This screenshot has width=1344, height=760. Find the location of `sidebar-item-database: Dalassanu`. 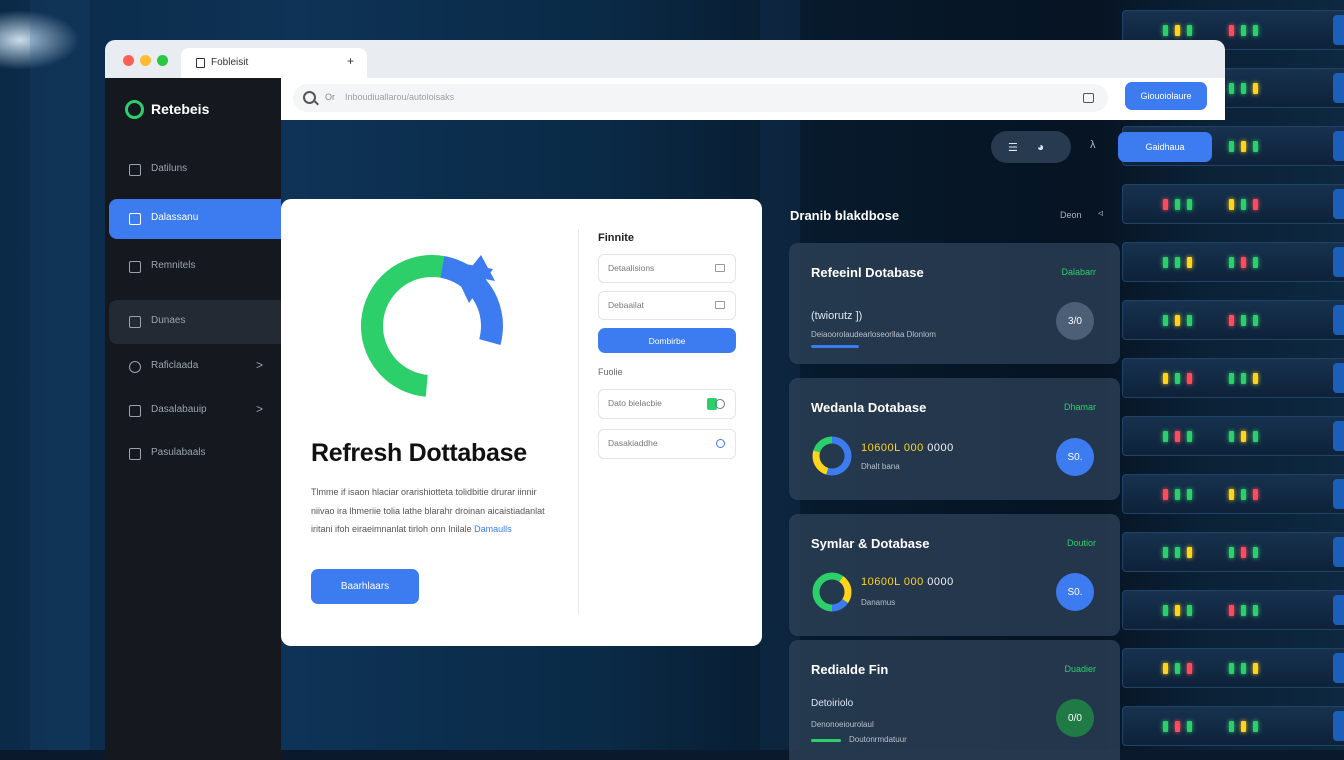

sidebar-item-database: Dalassanu is located at coordinates (195, 219).